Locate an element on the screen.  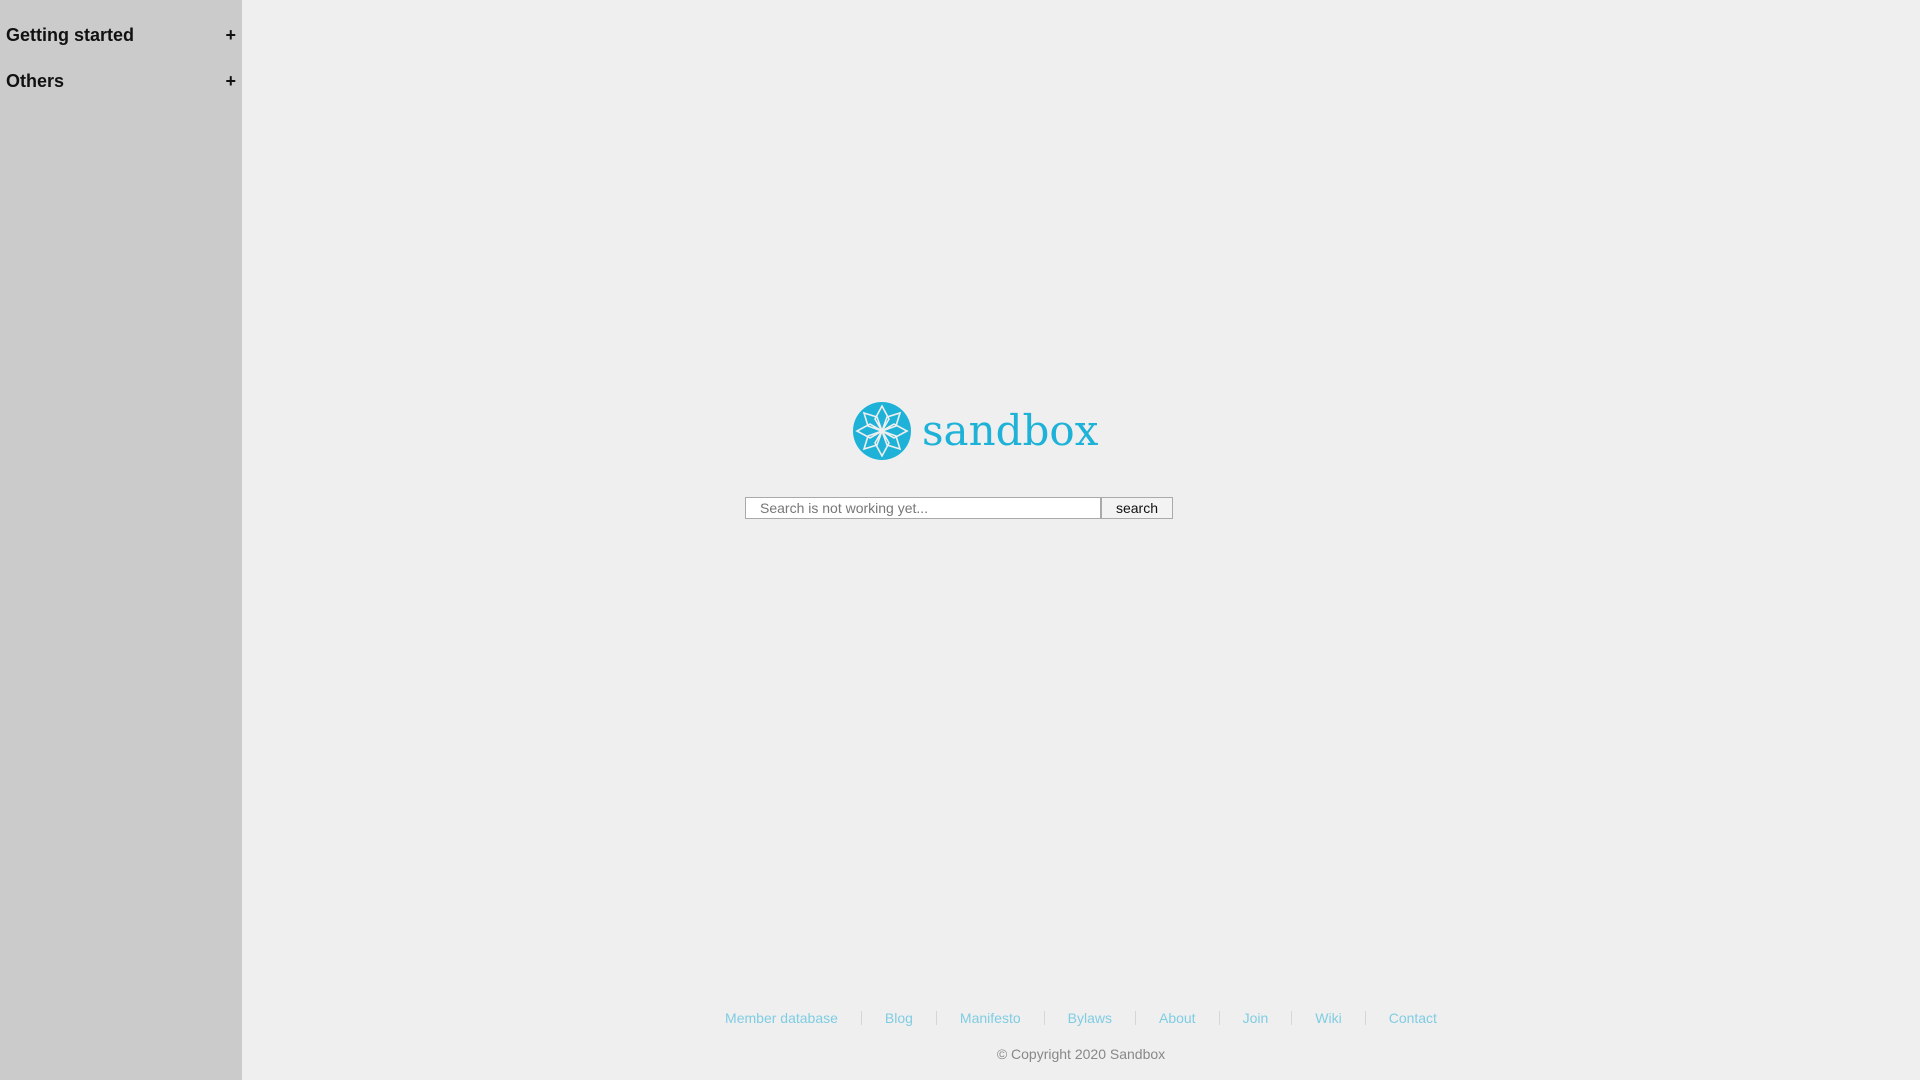
search-button: search is located at coordinates (1137, 508).